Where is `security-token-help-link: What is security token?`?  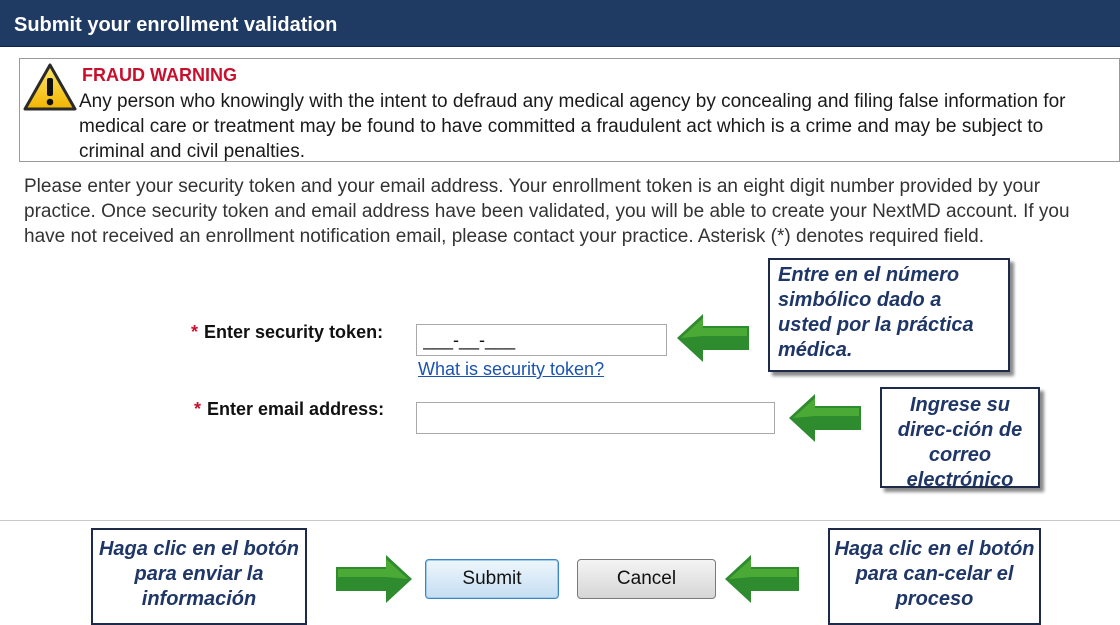
security-token-help-link: What is security token? is located at coordinates (511, 369).